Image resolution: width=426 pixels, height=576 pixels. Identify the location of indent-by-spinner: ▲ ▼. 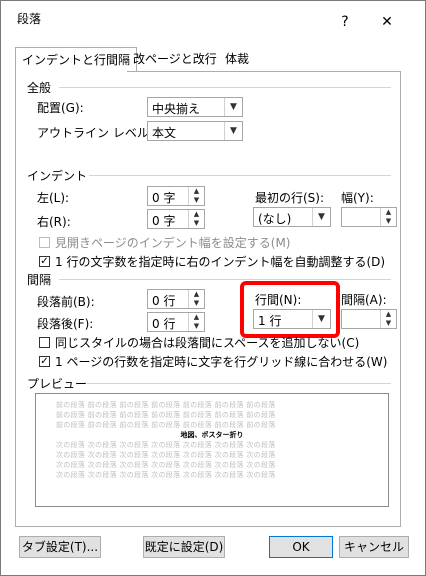
(369, 217).